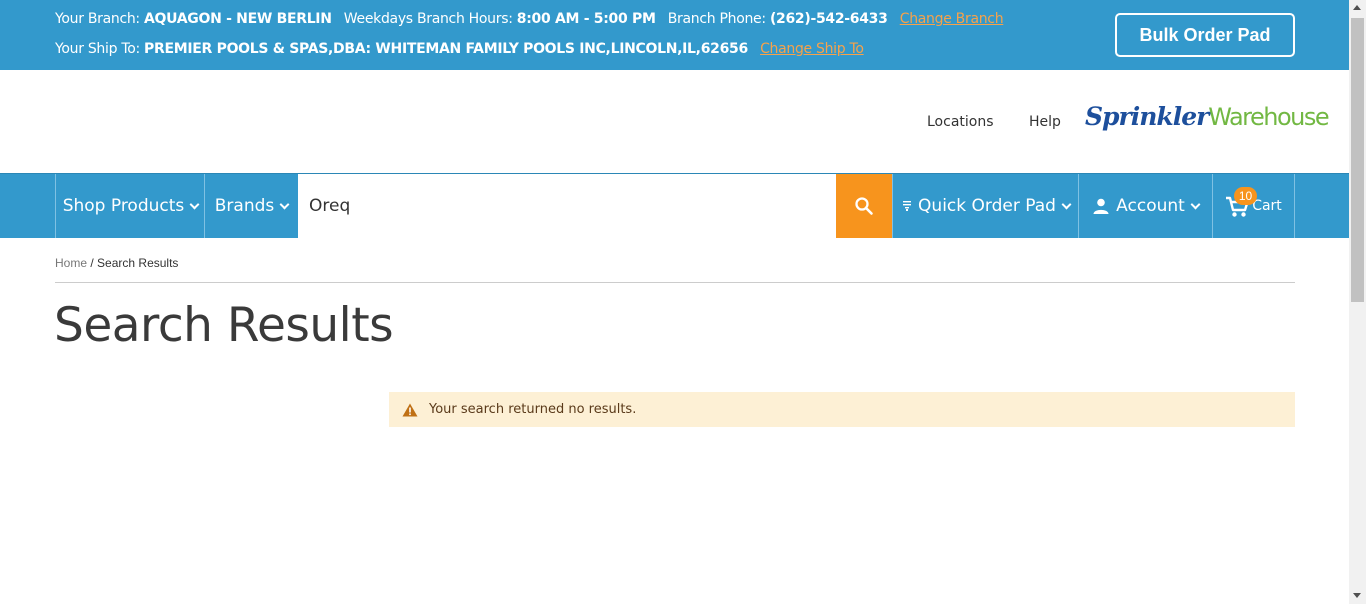 Image resolution: width=1366 pixels, height=604 pixels. Describe the element at coordinates (567, 206) in the screenshot. I see `search-input` at that location.